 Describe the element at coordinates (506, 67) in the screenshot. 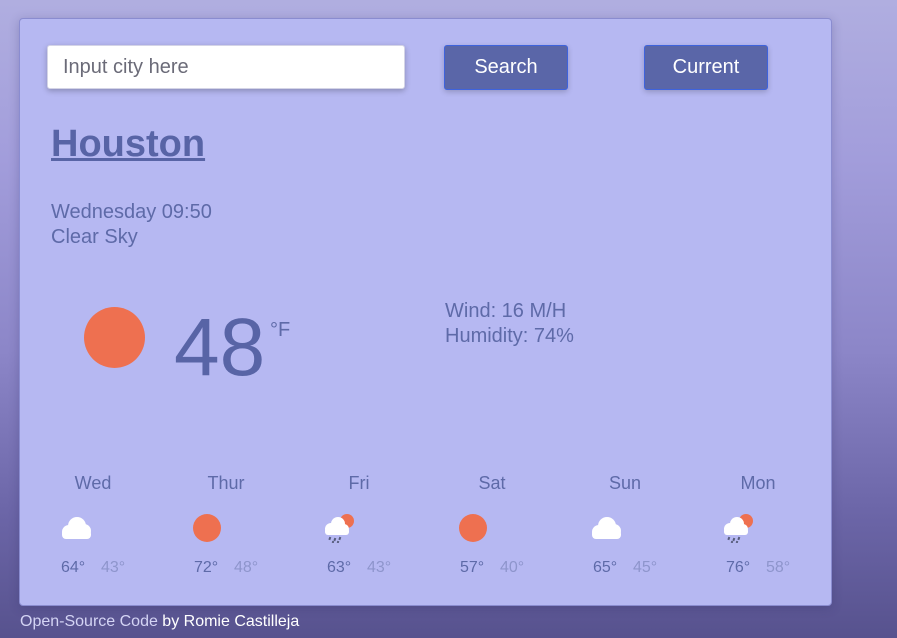

I see `search-button: Search` at that location.